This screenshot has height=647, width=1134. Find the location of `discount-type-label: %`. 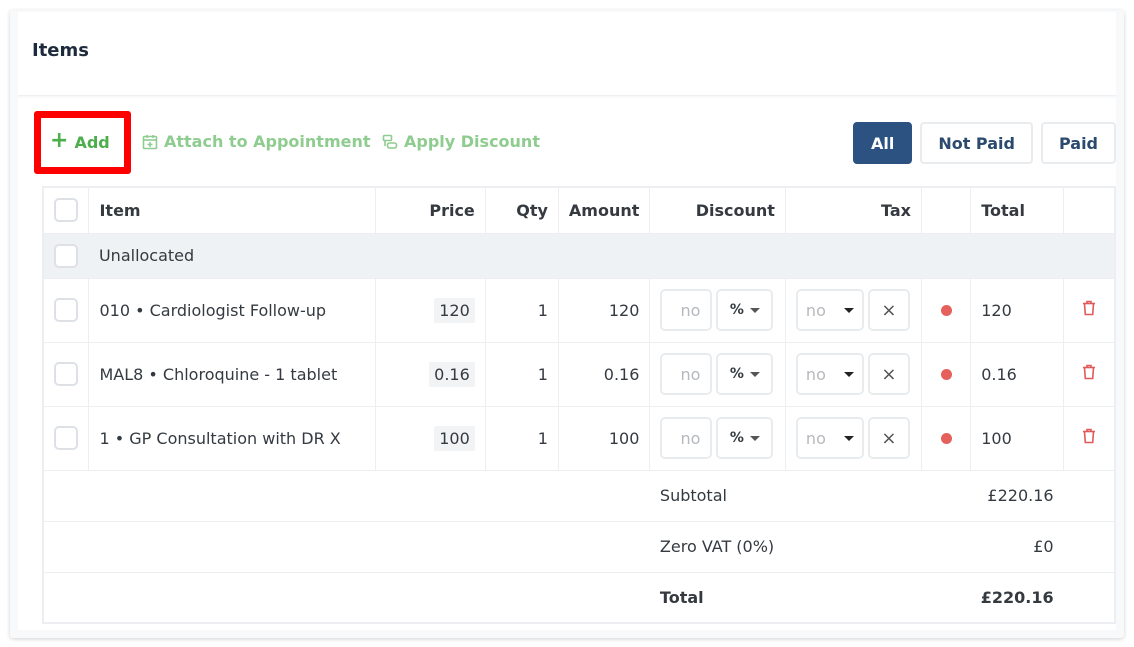

discount-type-label: % is located at coordinates (736, 438).